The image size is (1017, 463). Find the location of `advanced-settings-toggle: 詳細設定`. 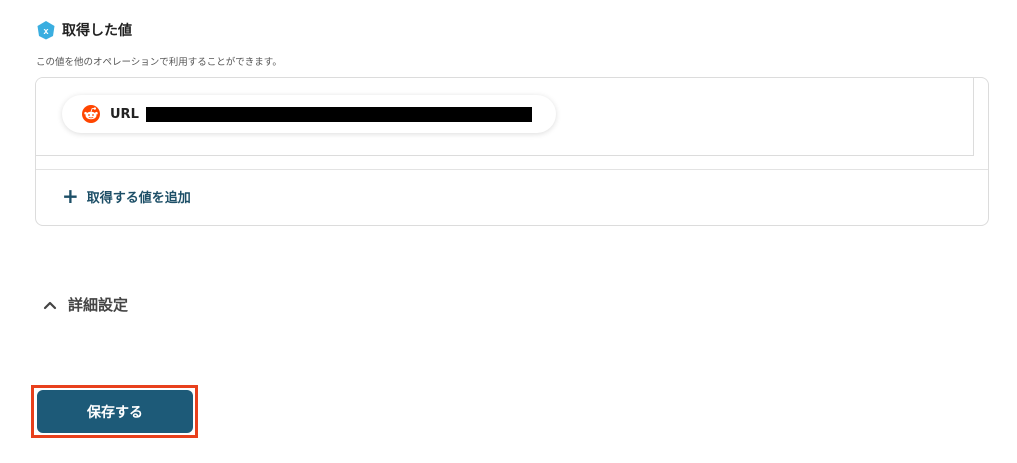

advanced-settings-toggle: 詳細設定 is located at coordinates (85, 304).